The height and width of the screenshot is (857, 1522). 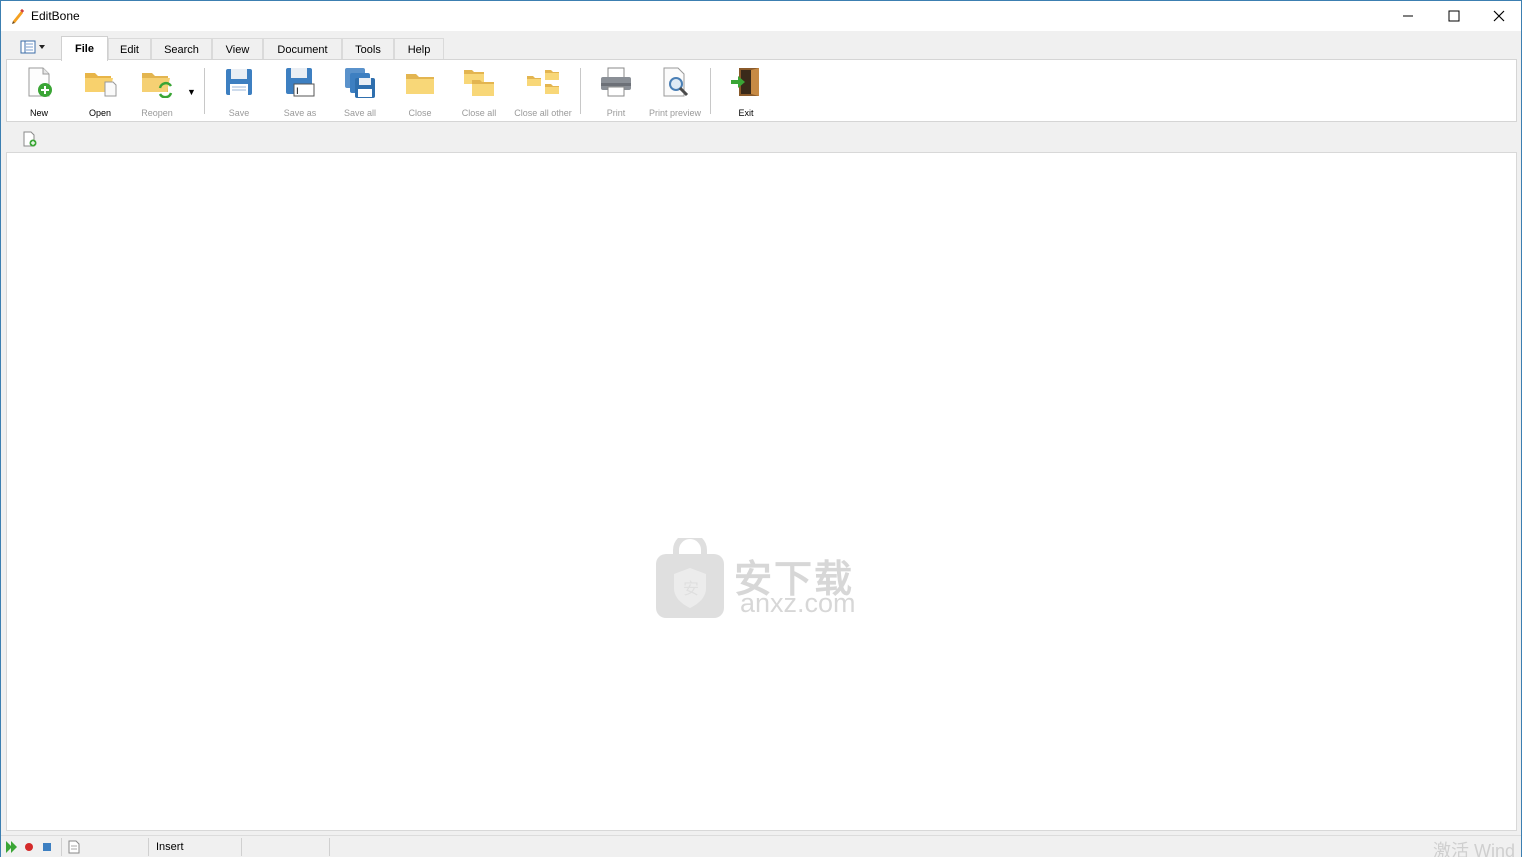 What do you see at coordinates (761, 16) in the screenshot?
I see `title-bar: EditBone` at bounding box center [761, 16].